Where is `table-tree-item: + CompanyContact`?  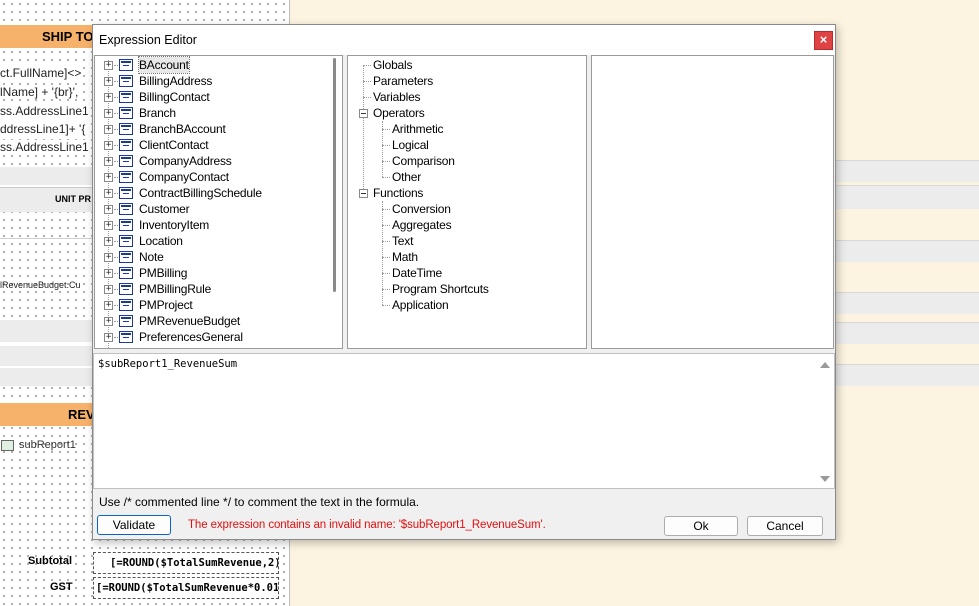
table-tree-item: + CompanyContact is located at coordinates (210, 177).